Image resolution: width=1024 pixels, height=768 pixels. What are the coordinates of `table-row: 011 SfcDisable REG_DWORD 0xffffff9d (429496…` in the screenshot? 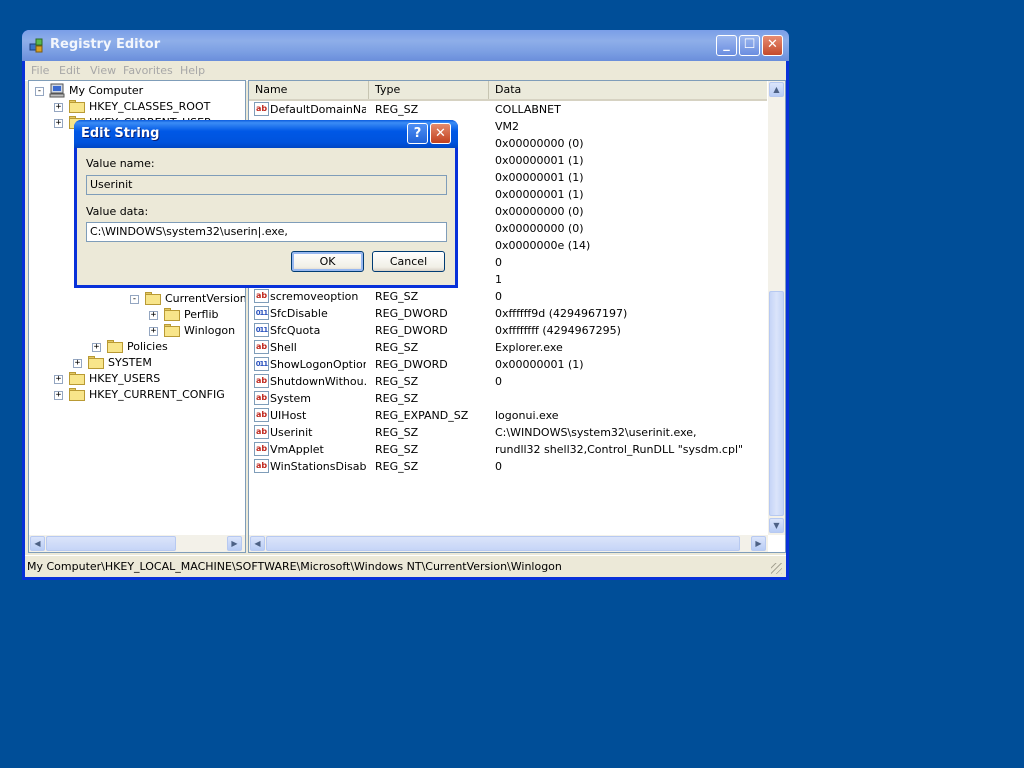 It's located at (508, 313).